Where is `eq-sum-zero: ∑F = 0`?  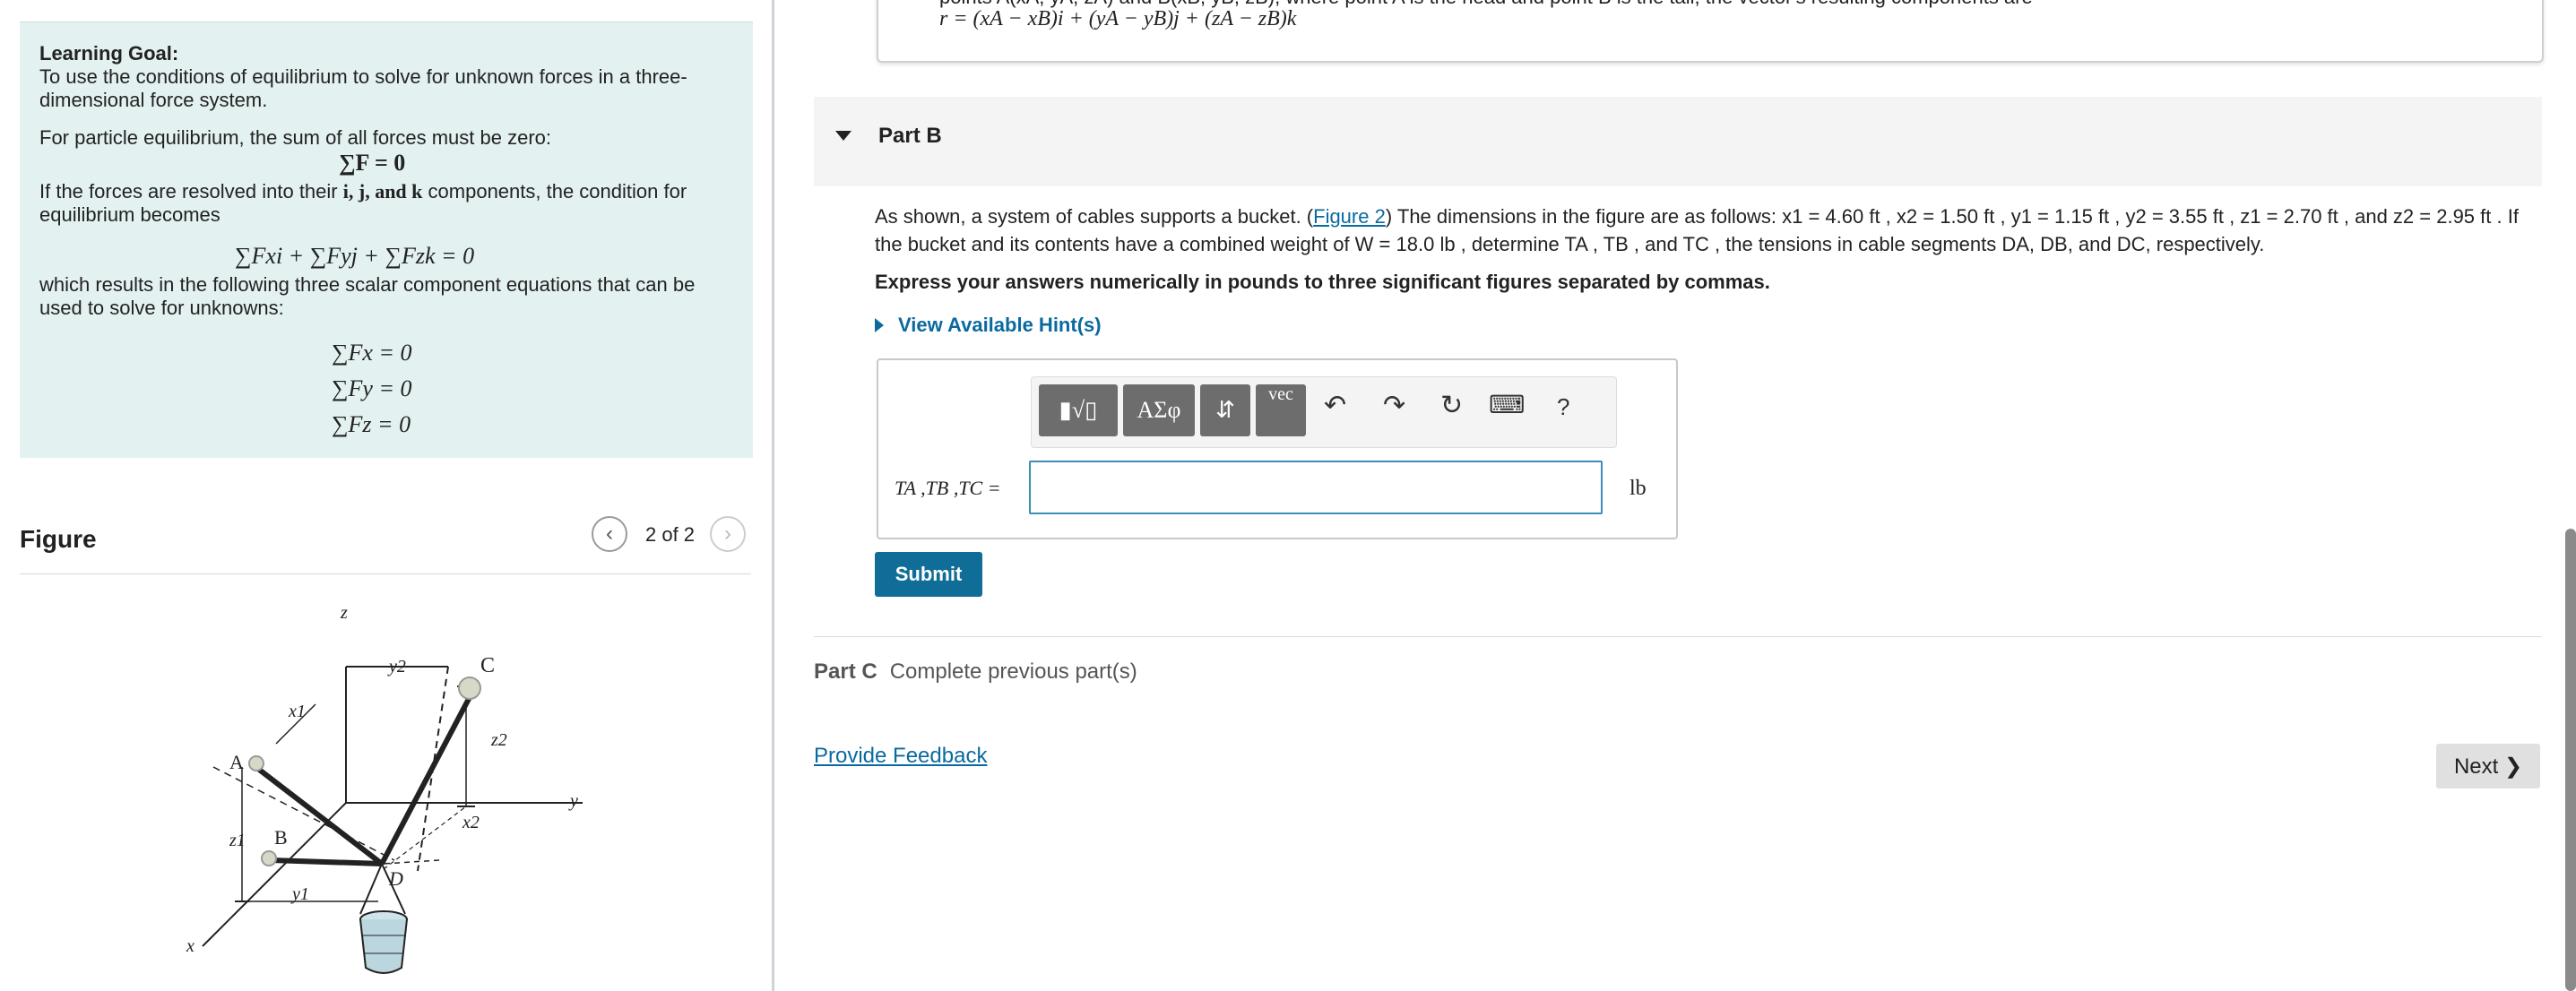
eq-sum-zero: ∑F = 0 is located at coordinates (372, 163).